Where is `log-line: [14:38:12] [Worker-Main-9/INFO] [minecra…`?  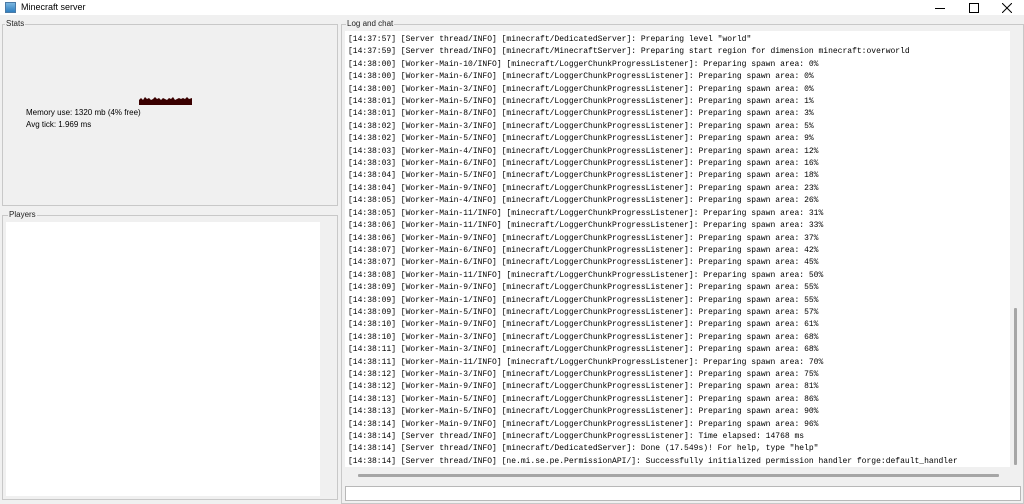 log-line: [14:38:12] [Worker-Main-9/INFO] [minecra… is located at coordinates (583, 387).